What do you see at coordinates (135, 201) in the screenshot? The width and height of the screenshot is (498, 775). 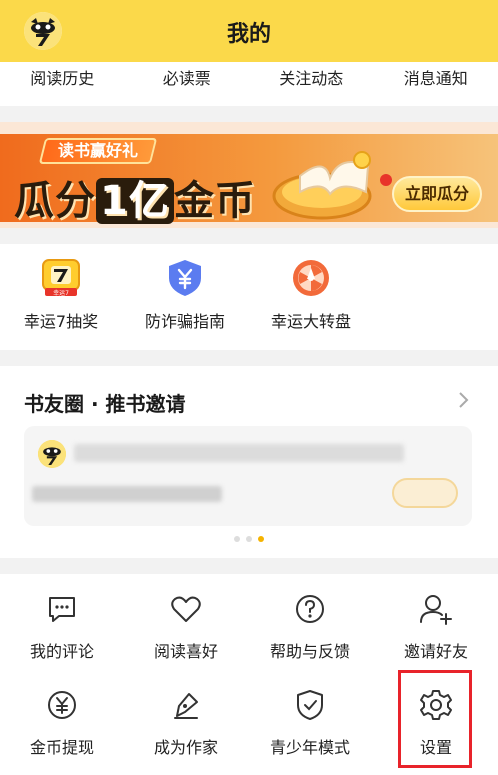 I see `banner-headline-b: 1亿` at bounding box center [135, 201].